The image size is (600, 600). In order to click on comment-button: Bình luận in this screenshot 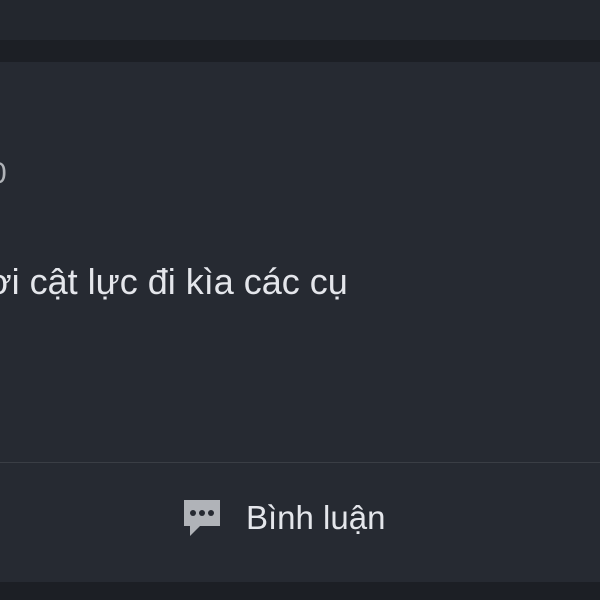, I will do `click(282, 518)`.